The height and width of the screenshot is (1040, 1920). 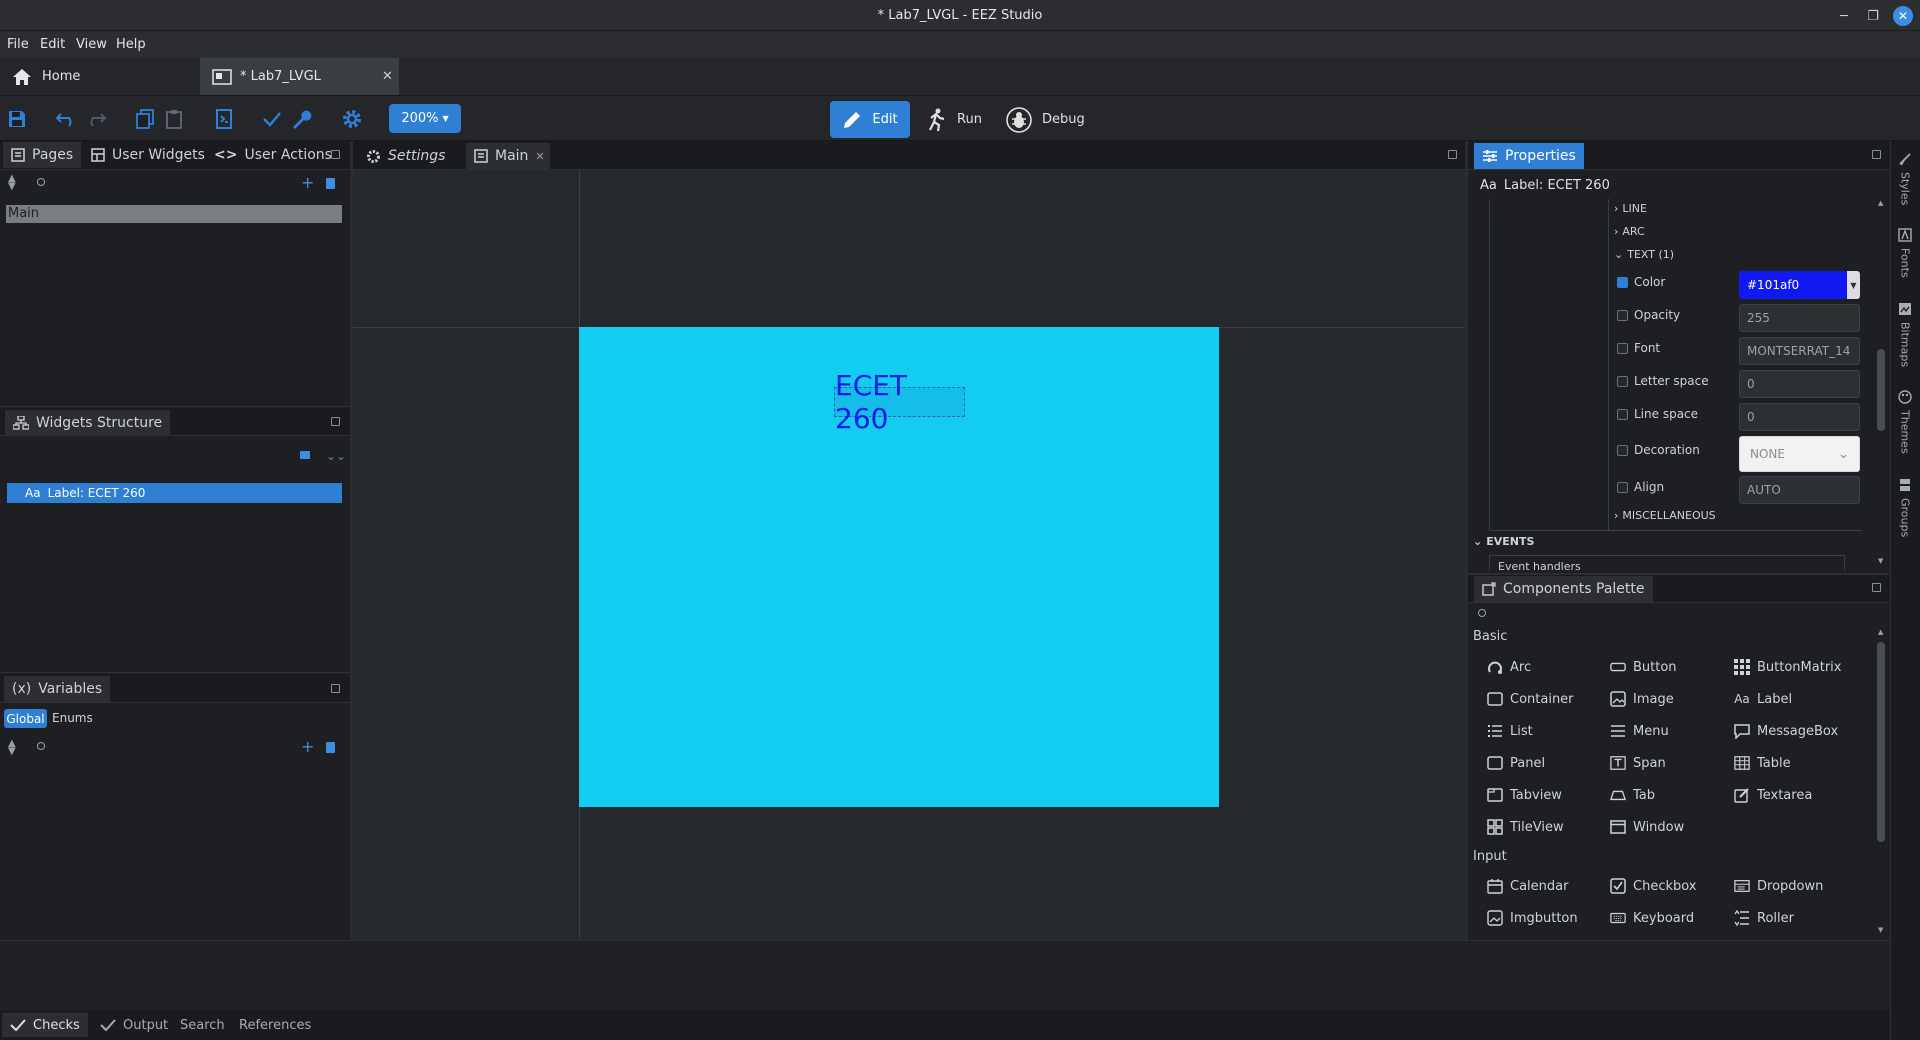 I want to click on close-main-tab-icon: ✕, so click(x=539, y=156).